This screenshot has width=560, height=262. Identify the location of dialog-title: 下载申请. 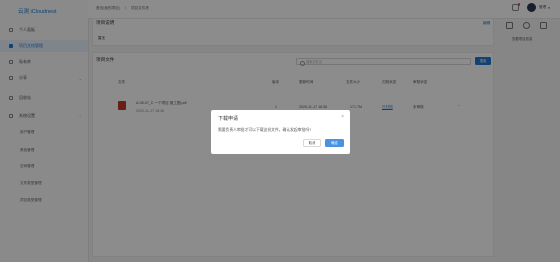
(228, 119).